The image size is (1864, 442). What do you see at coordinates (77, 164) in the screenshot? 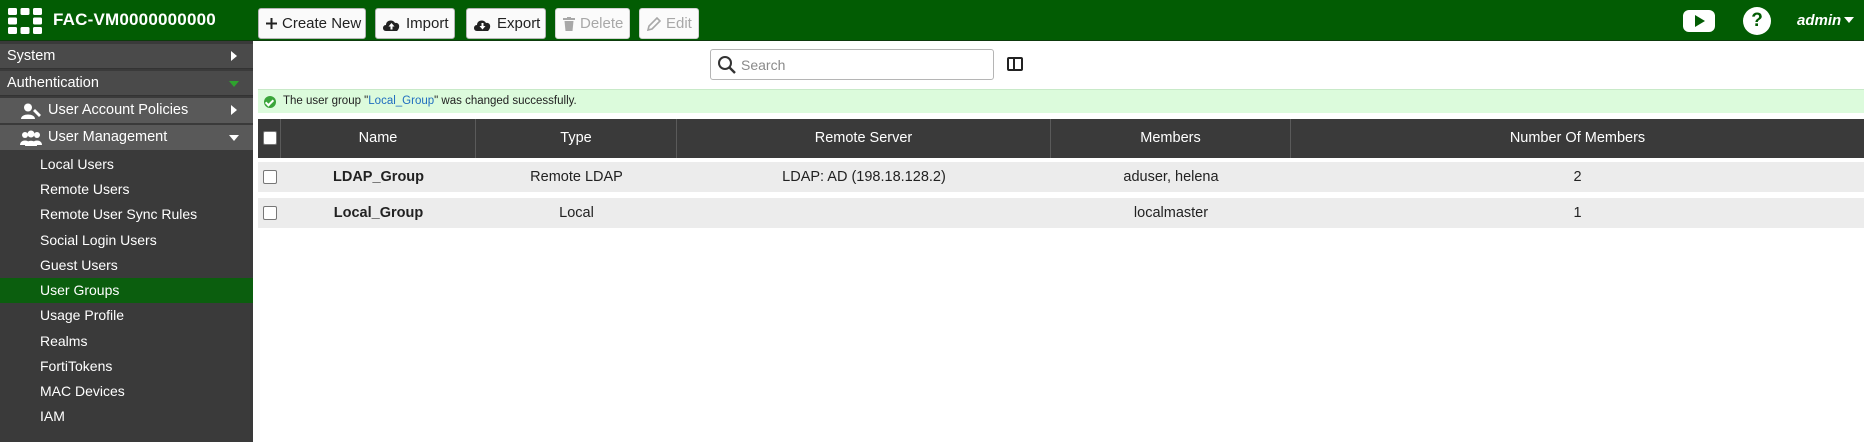
I see `sidebar-item-label: Local Users` at bounding box center [77, 164].